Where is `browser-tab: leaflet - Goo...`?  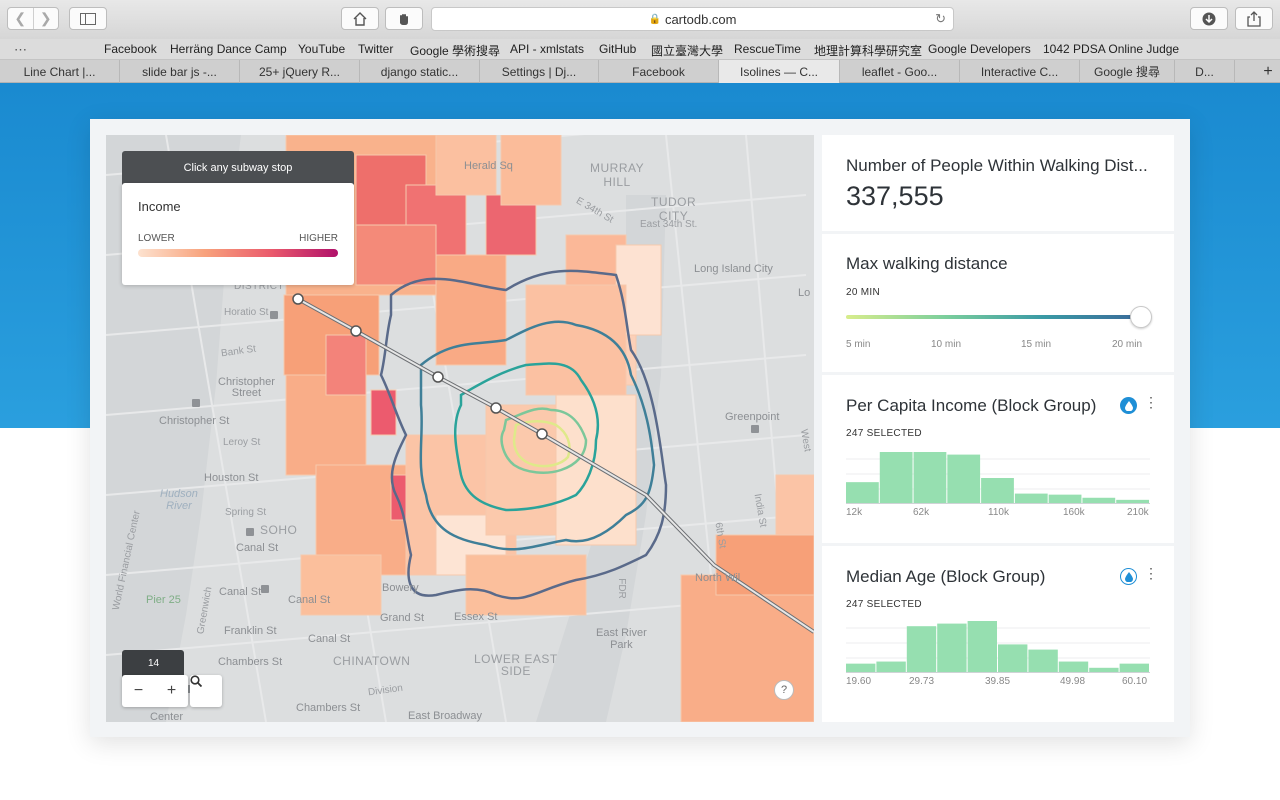
browser-tab: leaflet - Goo... is located at coordinates (900, 71).